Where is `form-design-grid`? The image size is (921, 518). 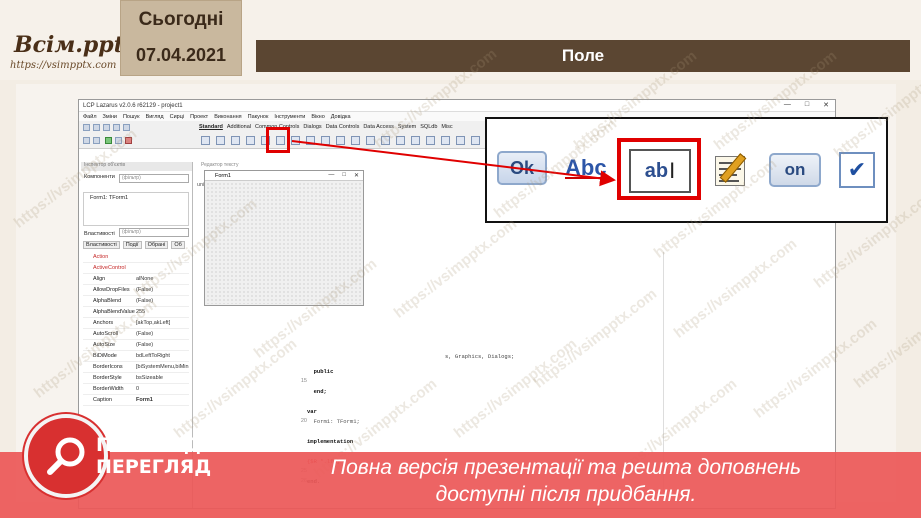
form-design-grid is located at coordinates (284, 243).